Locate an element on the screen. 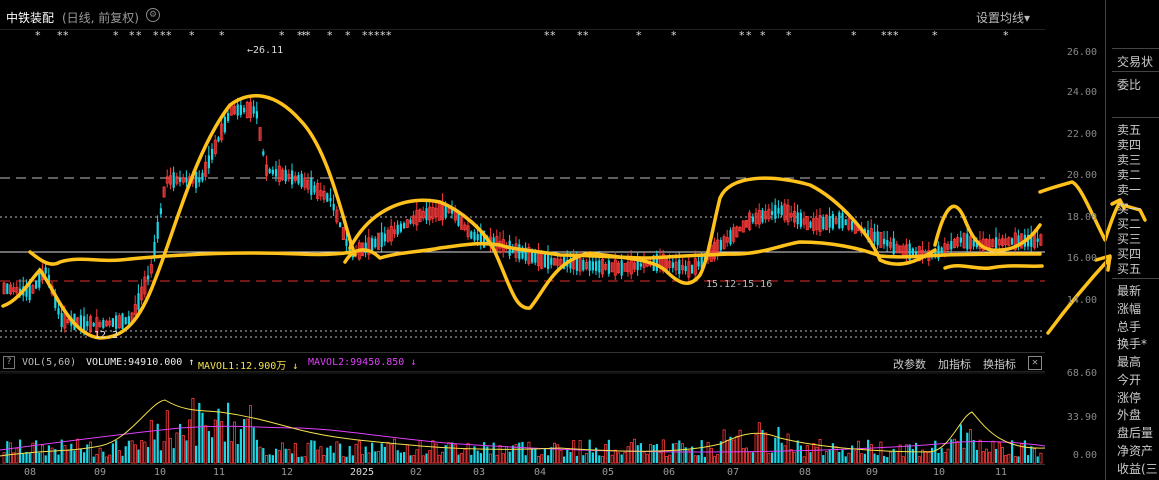  date-label: 11 is located at coordinates (1001, 472).